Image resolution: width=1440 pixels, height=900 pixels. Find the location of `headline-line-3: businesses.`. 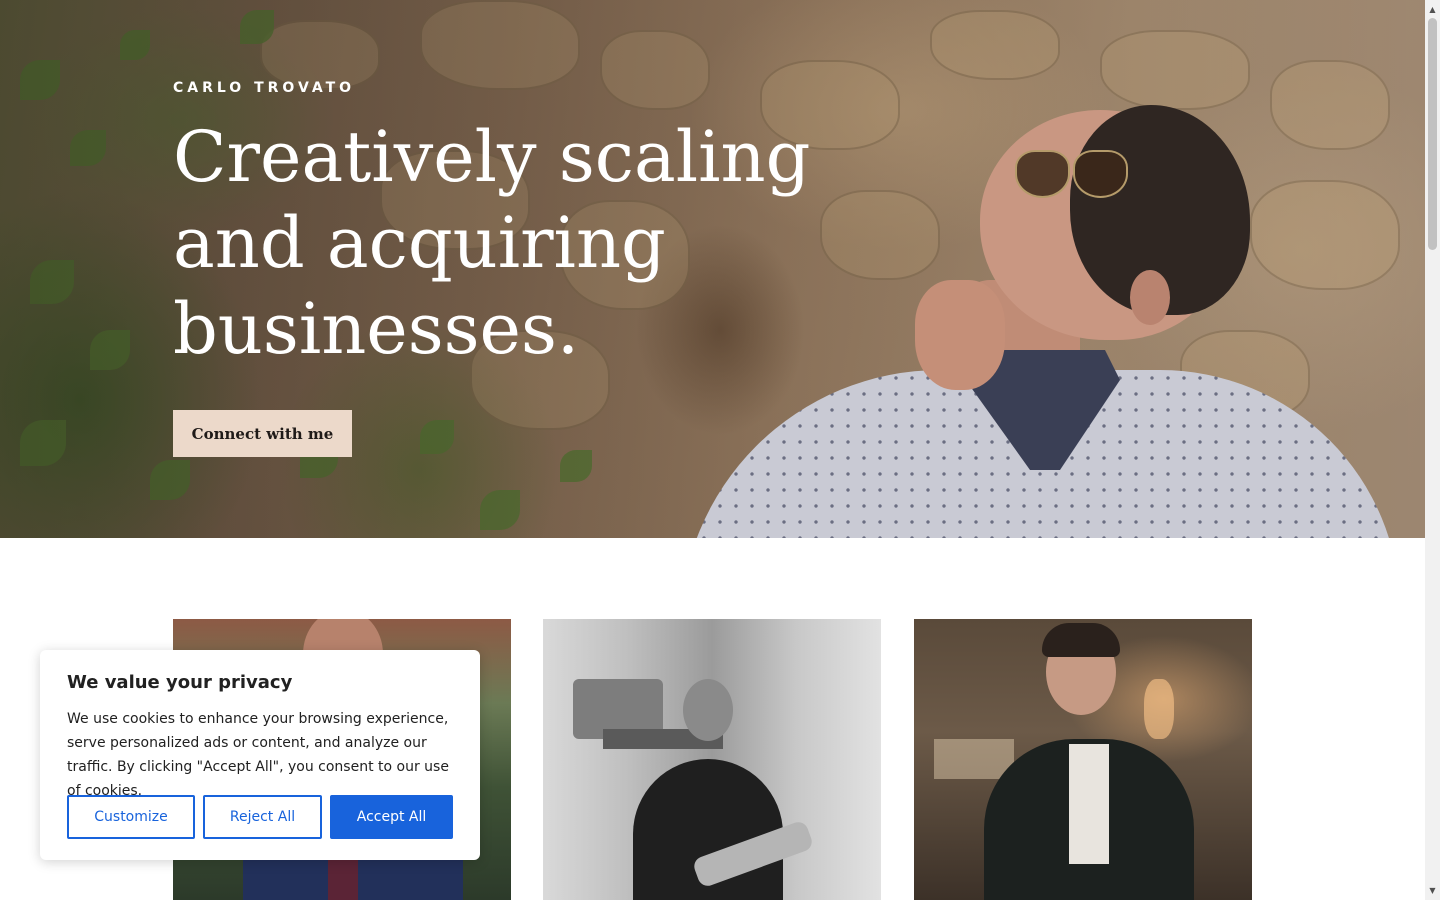

headline-line-3: businesses. is located at coordinates (376, 329).